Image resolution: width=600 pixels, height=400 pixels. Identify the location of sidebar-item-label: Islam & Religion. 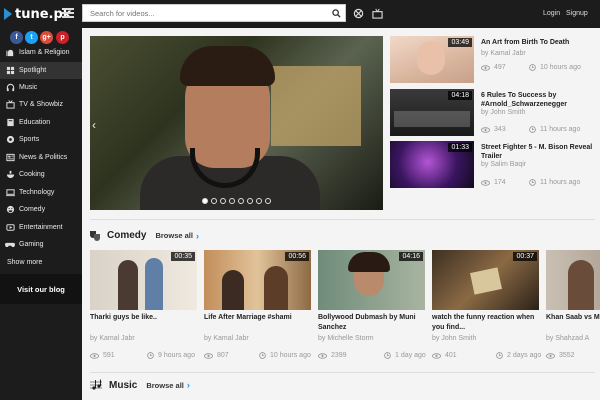
(44, 52).